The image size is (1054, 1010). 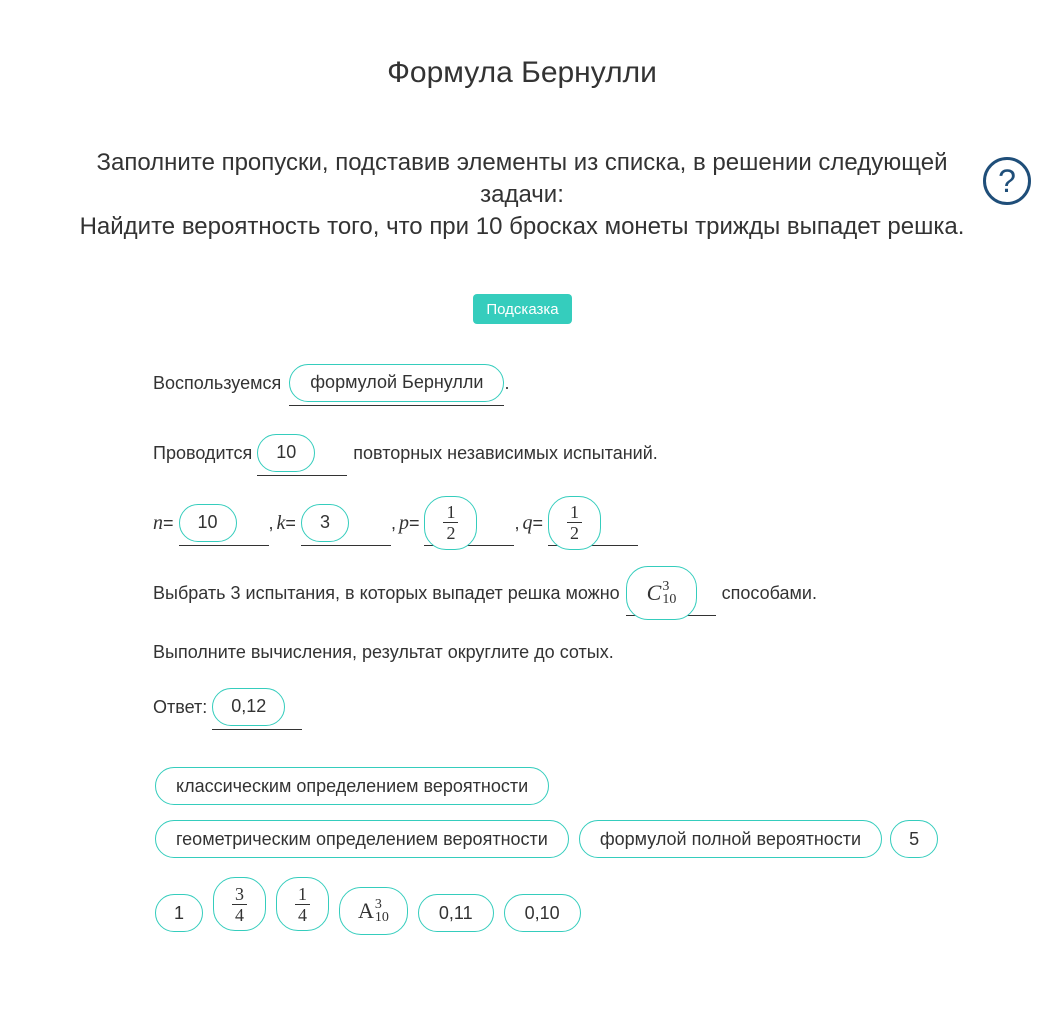 What do you see at coordinates (542, 913) in the screenshot?
I see `option-0-10: 0,10` at bounding box center [542, 913].